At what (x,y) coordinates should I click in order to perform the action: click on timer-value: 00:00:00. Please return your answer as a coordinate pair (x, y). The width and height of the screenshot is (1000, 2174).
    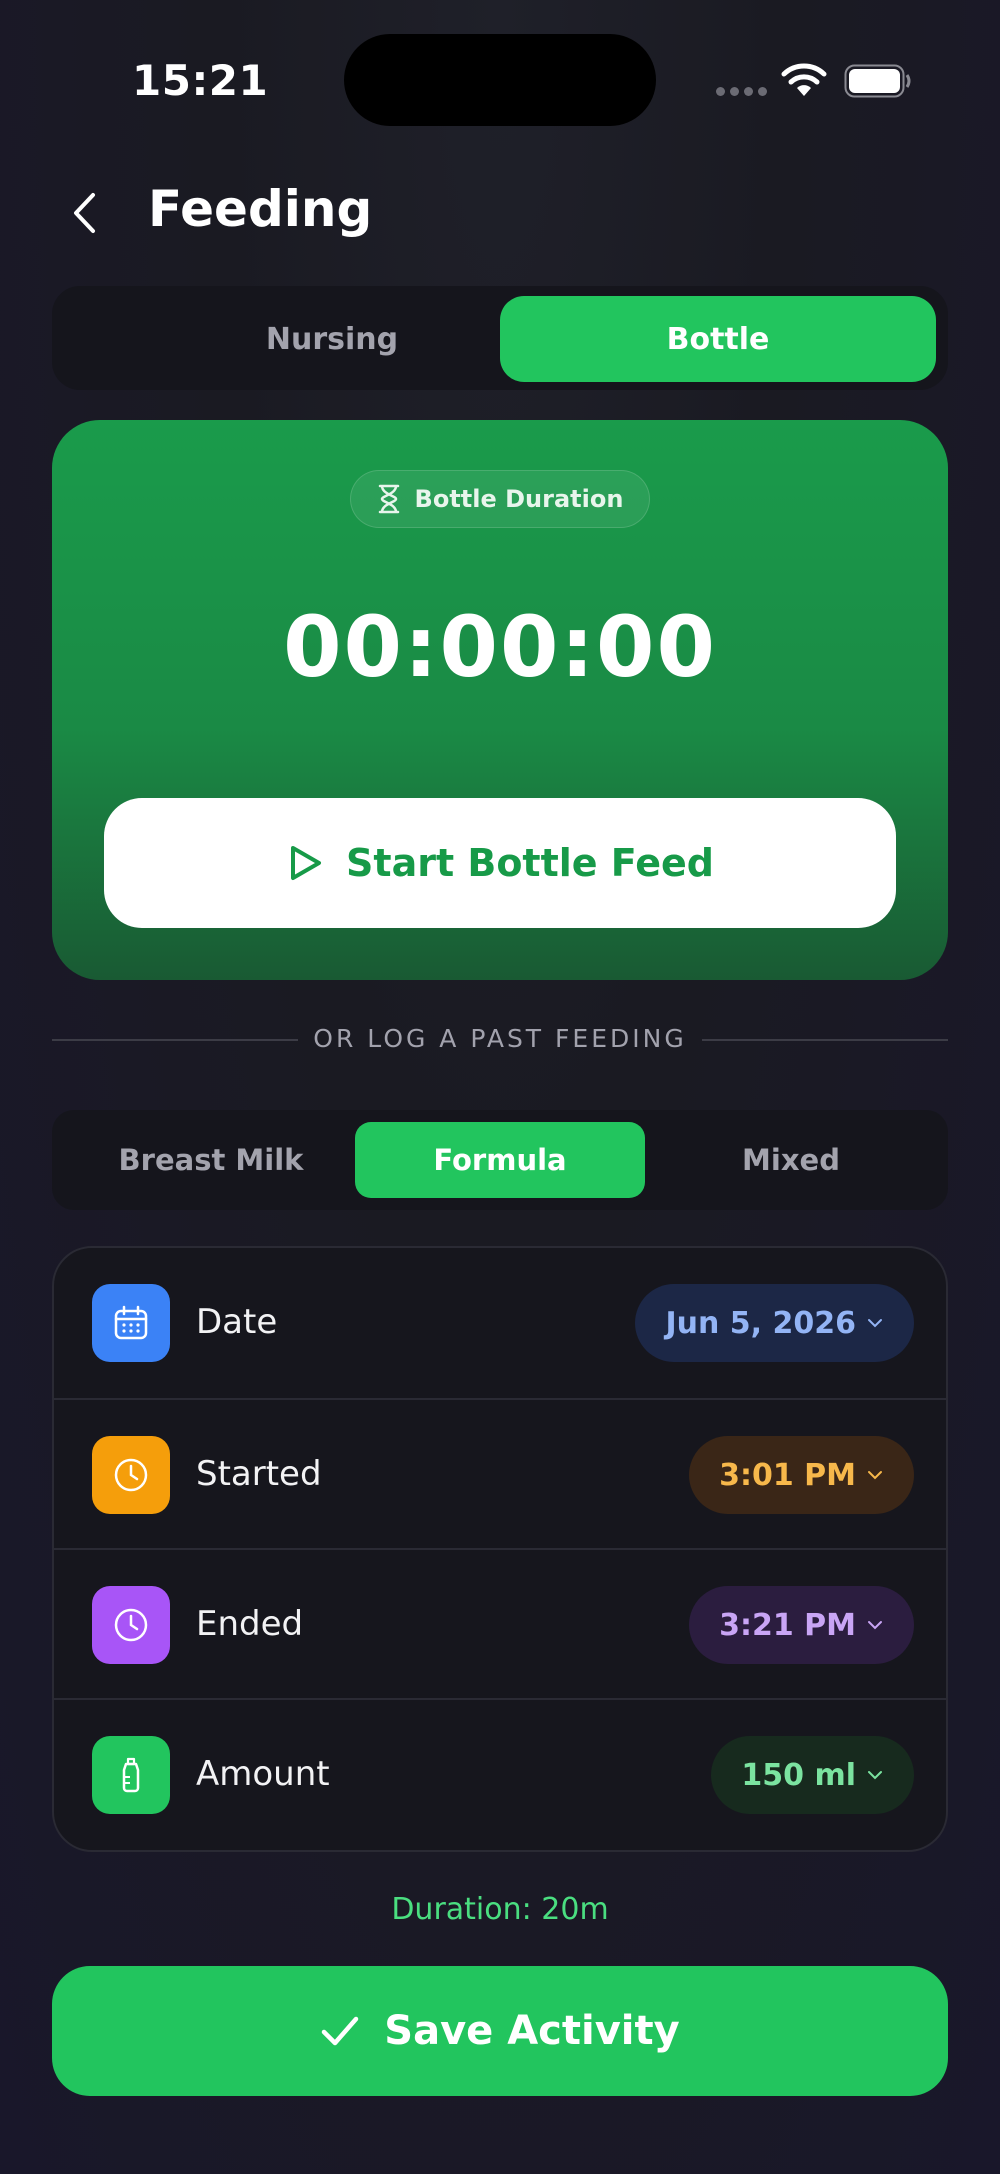
    Looking at the image, I should click on (500, 647).